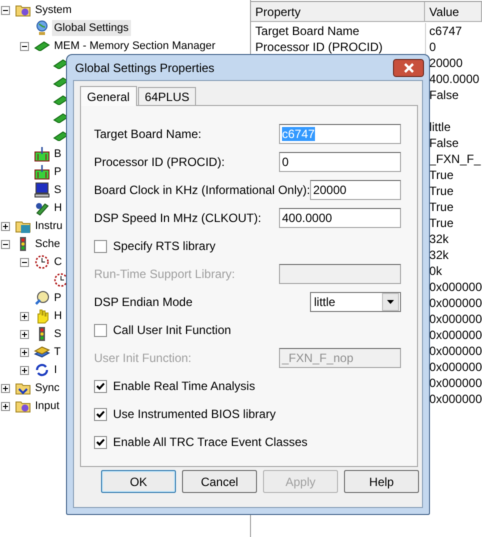 The image size is (482, 537). Describe the element at coordinates (338, 12) in the screenshot. I see `column-header: Property` at that location.